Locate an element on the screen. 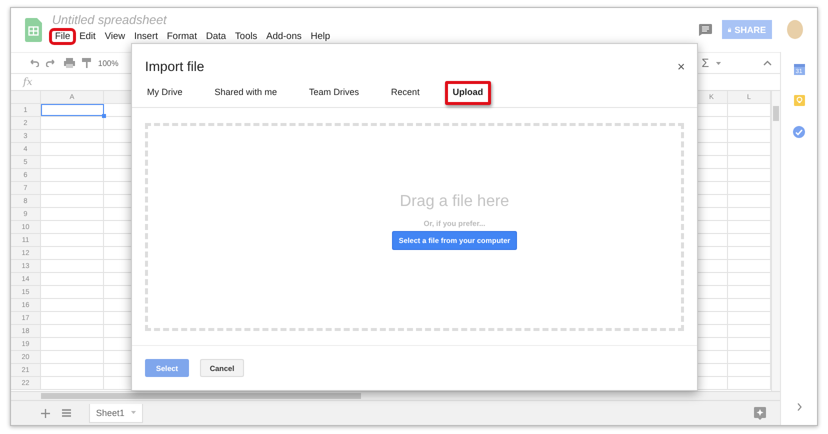 This screenshot has height=434, width=828. close-button: × is located at coordinates (681, 66).